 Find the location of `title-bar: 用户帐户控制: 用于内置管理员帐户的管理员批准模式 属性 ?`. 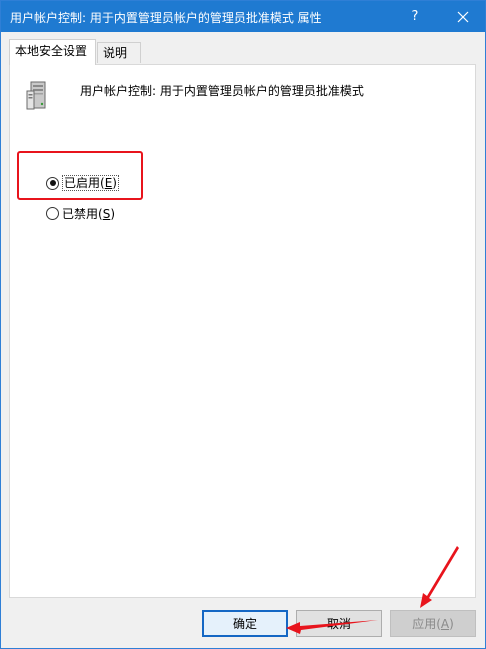

title-bar: 用户帐户控制: 用于内置管理员帐户的管理员批准模式 属性 ? is located at coordinates (243, 16).